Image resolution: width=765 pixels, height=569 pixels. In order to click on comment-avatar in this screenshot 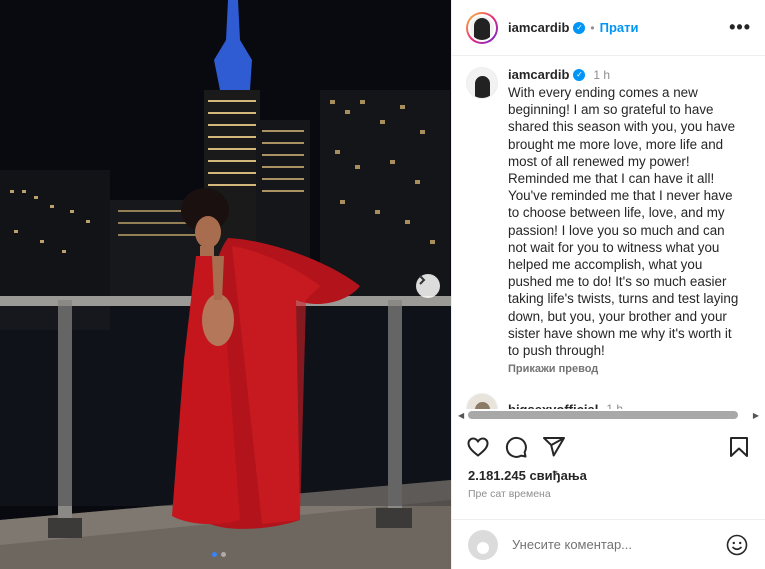, I will do `click(482, 401)`.